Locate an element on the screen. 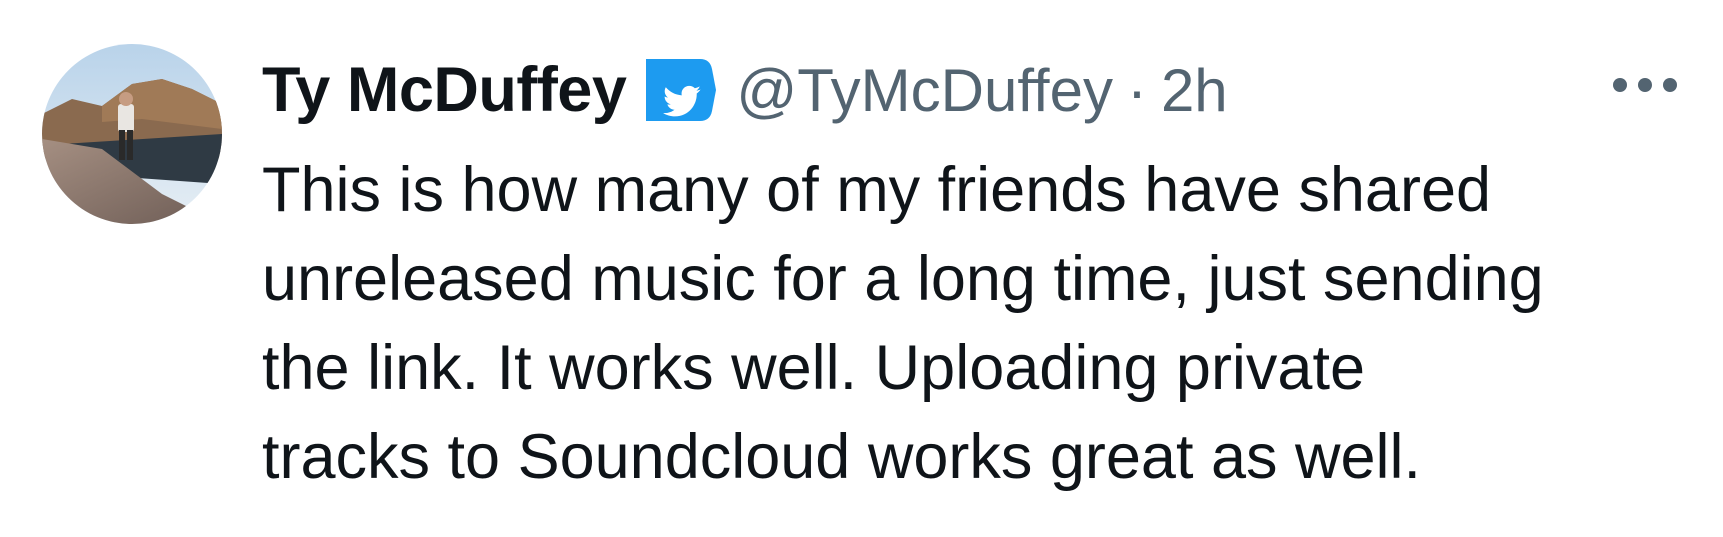 This screenshot has height=537, width=1723. tweet-header: Ty McDuffey @TyMcDuffey · 2h is located at coordinates (745, 90).